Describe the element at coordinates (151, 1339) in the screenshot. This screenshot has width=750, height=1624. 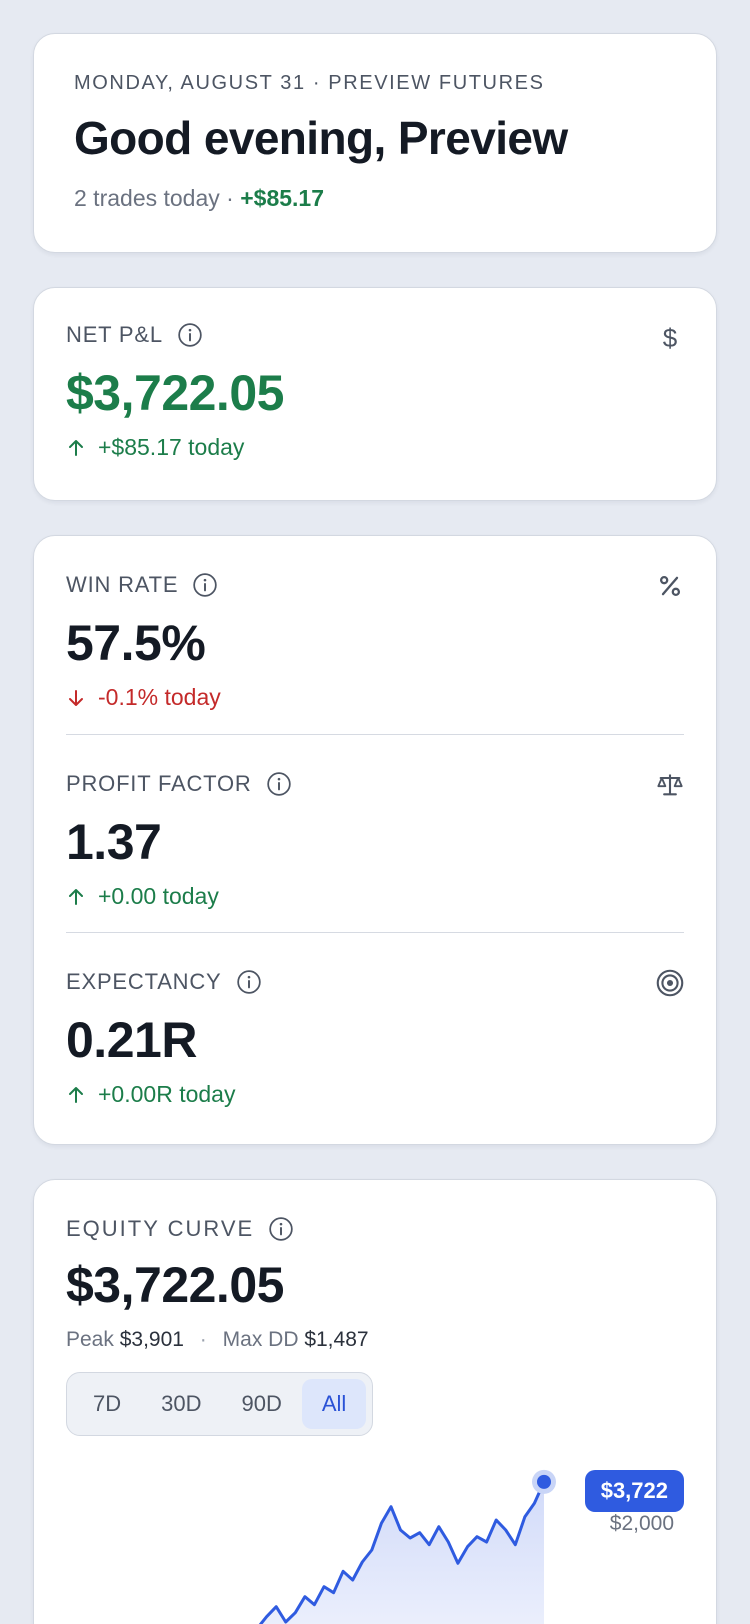
I see `peak-value: $3,901` at that location.